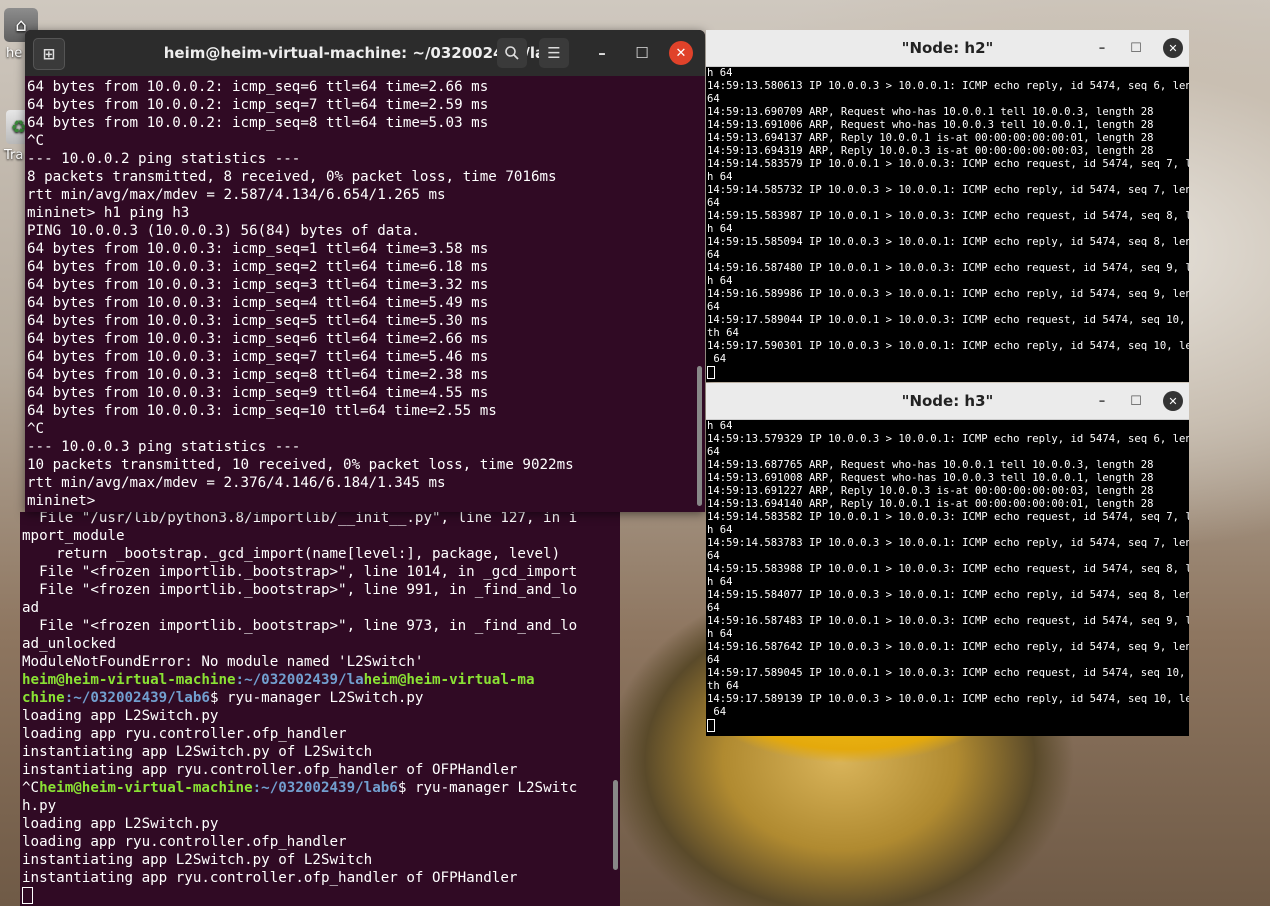  I want to click on terminal-line: ad, so click(31, 608).